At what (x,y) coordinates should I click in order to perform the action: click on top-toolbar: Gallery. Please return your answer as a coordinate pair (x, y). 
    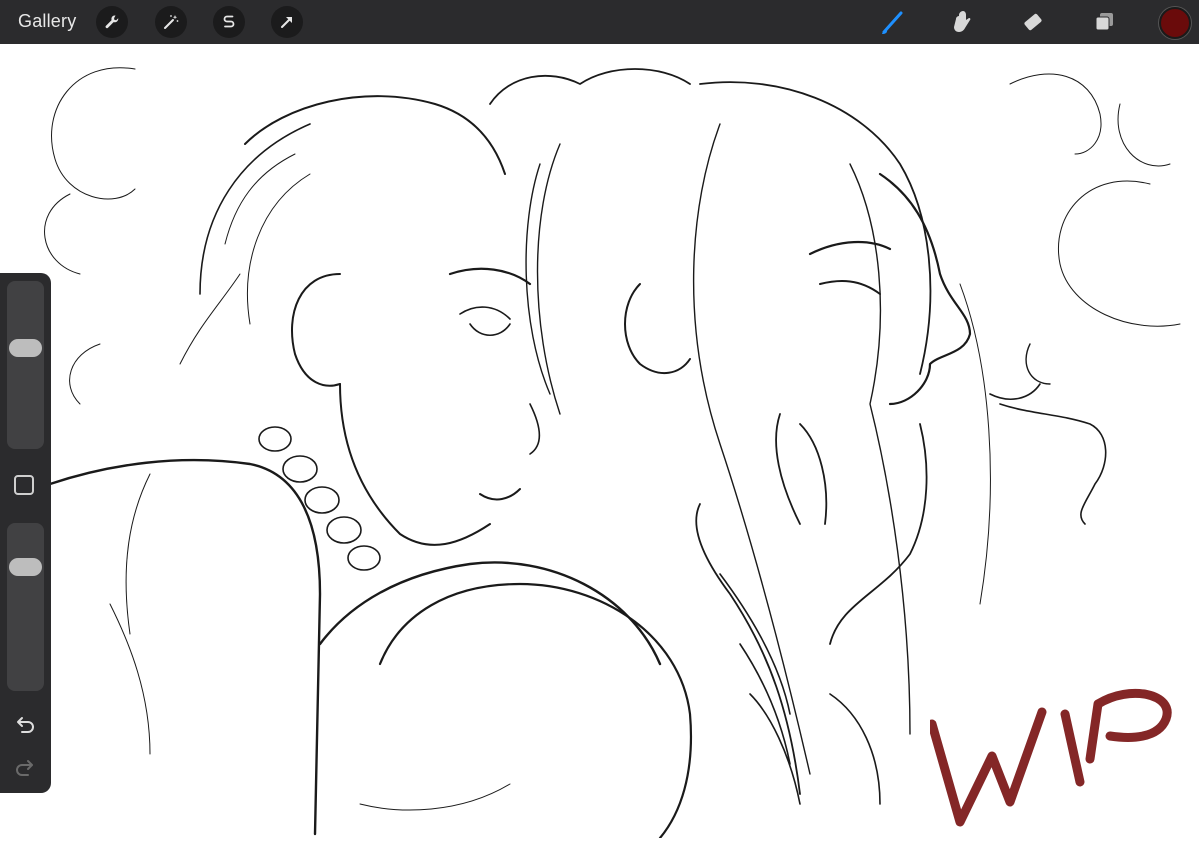
    Looking at the image, I should click on (599, 22).